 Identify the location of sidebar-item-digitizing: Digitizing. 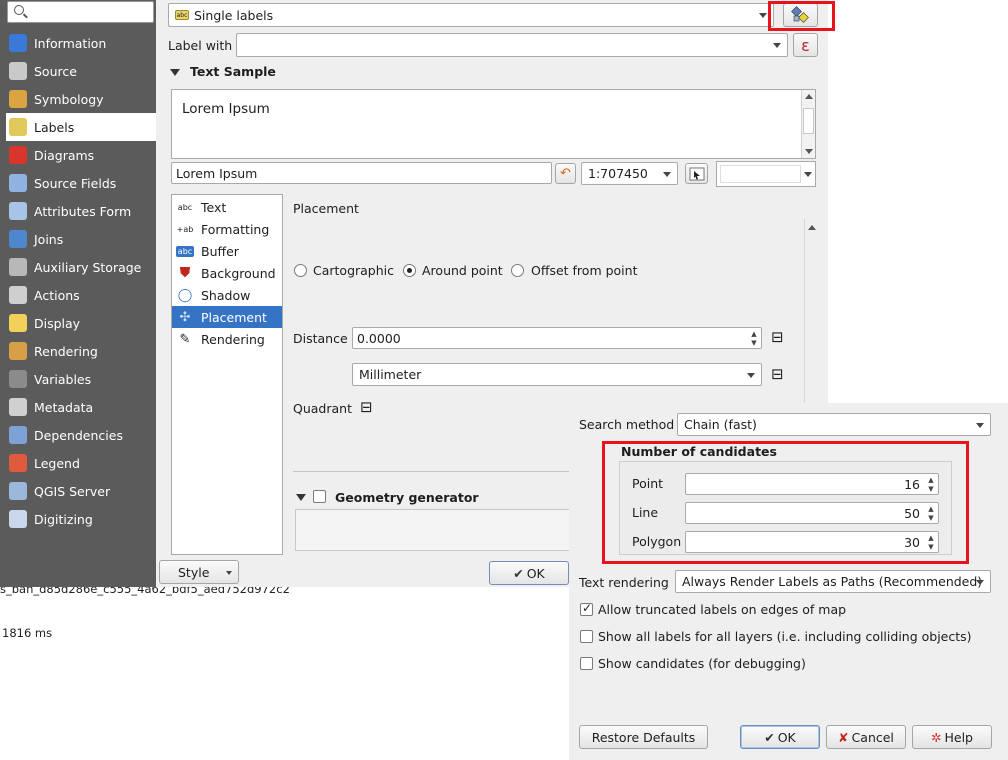
(81, 519).